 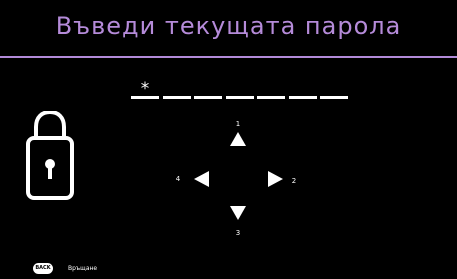 What do you see at coordinates (178, 179) in the screenshot?
I see `left-number: 4` at bounding box center [178, 179].